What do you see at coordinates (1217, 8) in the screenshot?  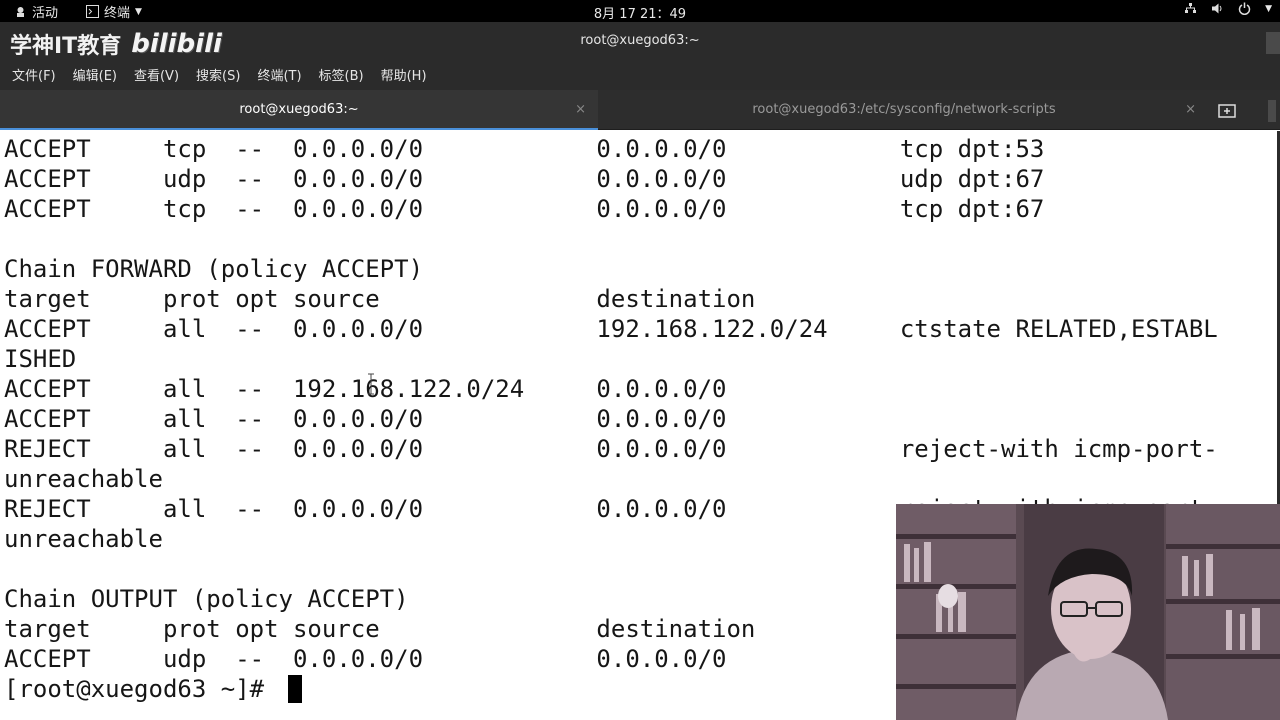 I see `volume-icon` at bounding box center [1217, 8].